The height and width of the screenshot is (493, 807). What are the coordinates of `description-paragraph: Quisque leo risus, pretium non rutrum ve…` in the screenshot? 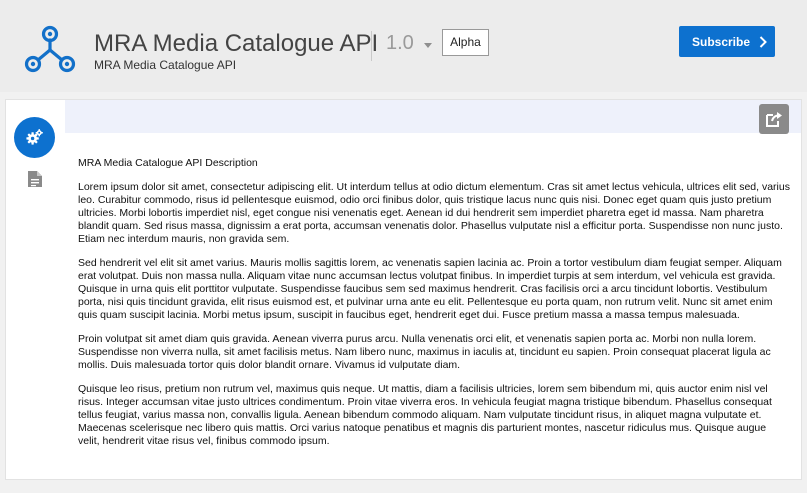 It's located at (425, 415).